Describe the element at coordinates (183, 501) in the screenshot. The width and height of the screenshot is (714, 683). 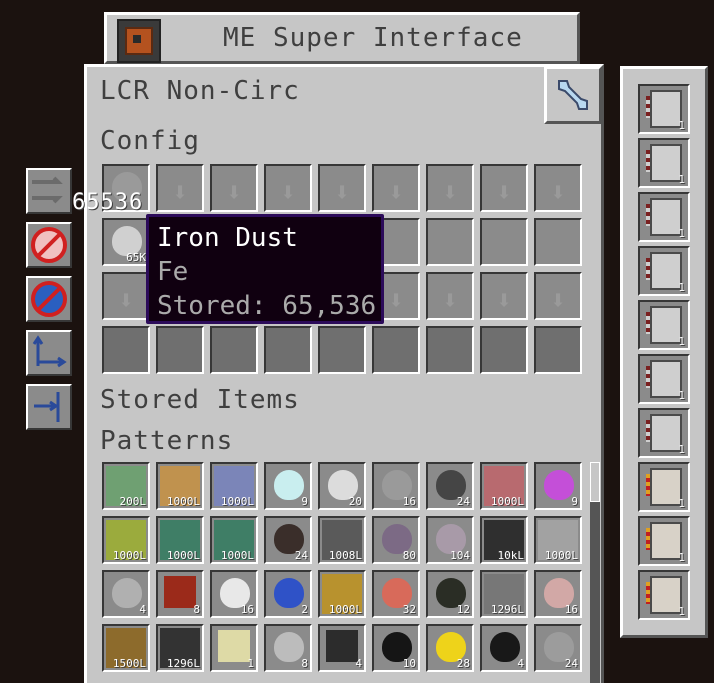
I see `slot-amount: 1000L` at that location.